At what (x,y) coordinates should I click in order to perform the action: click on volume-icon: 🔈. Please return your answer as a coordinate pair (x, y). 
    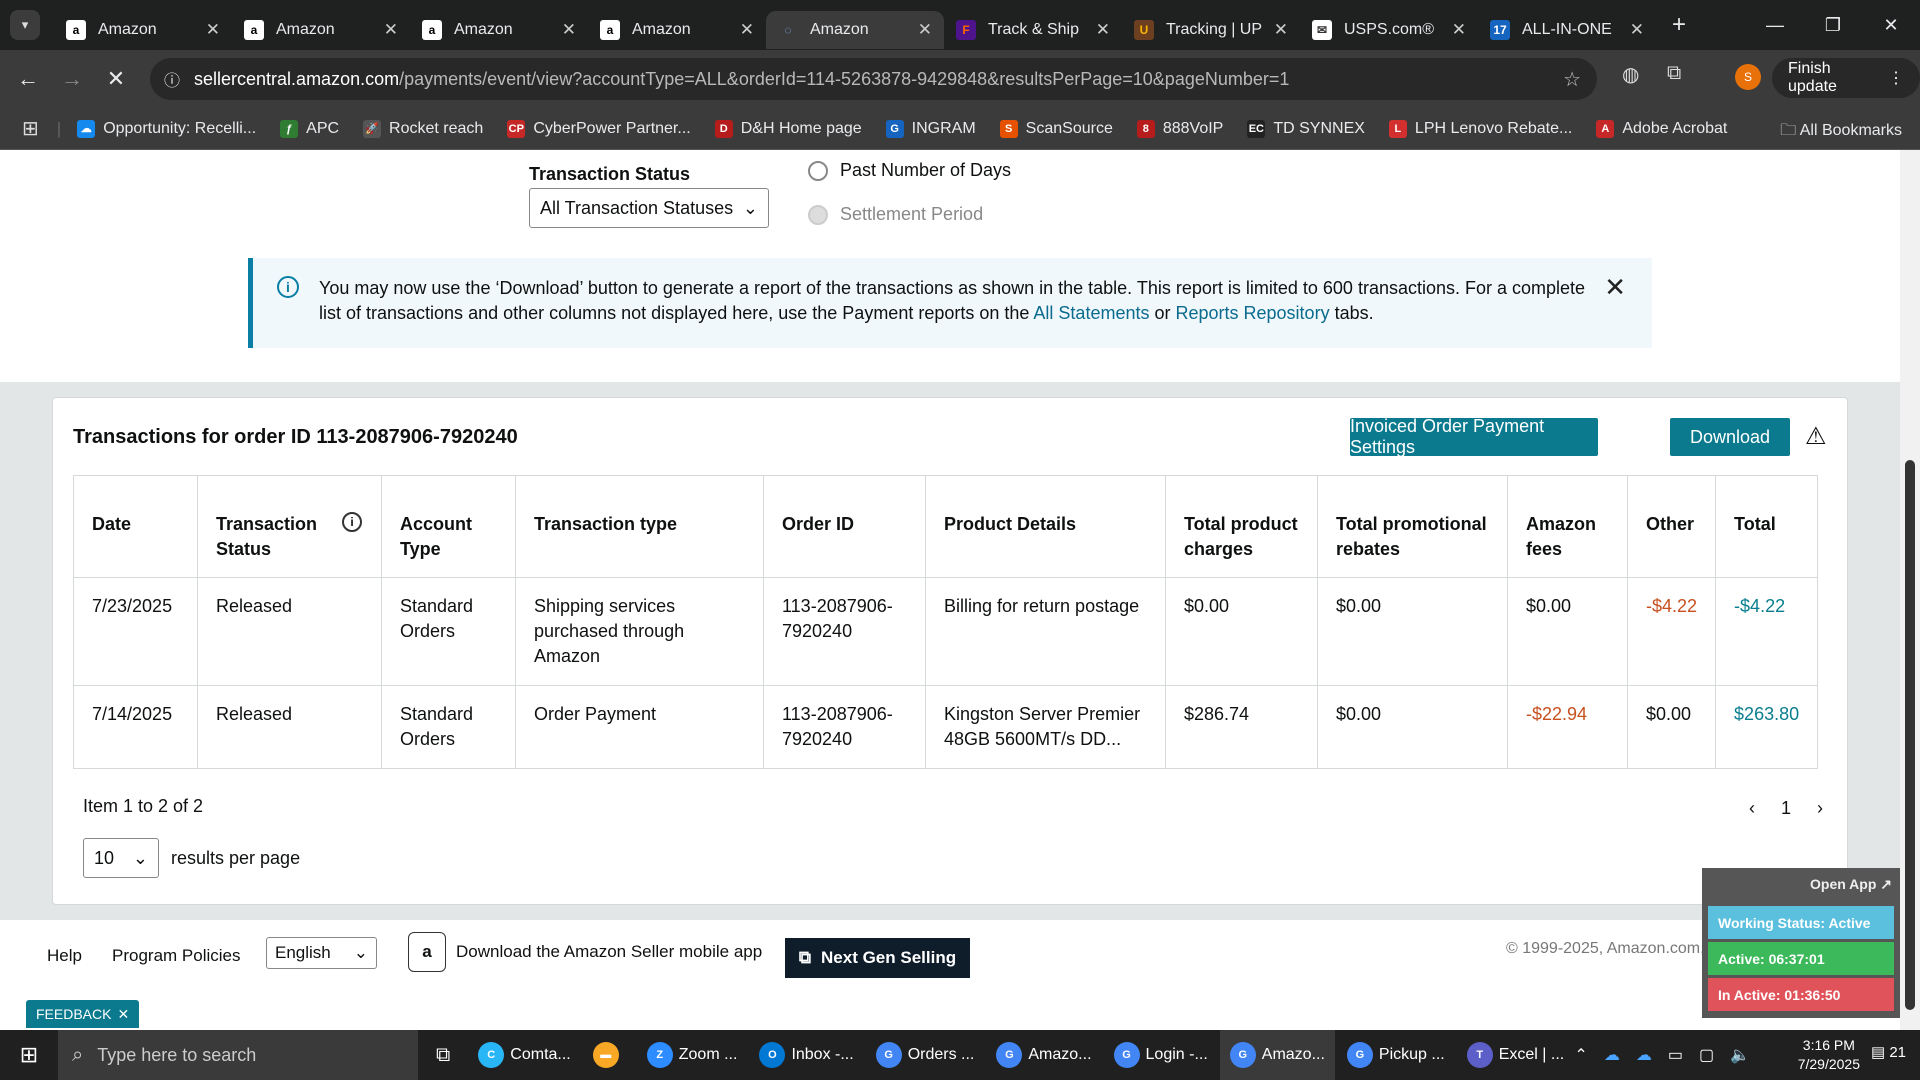
    Looking at the image, I should click on (1740, 1055).